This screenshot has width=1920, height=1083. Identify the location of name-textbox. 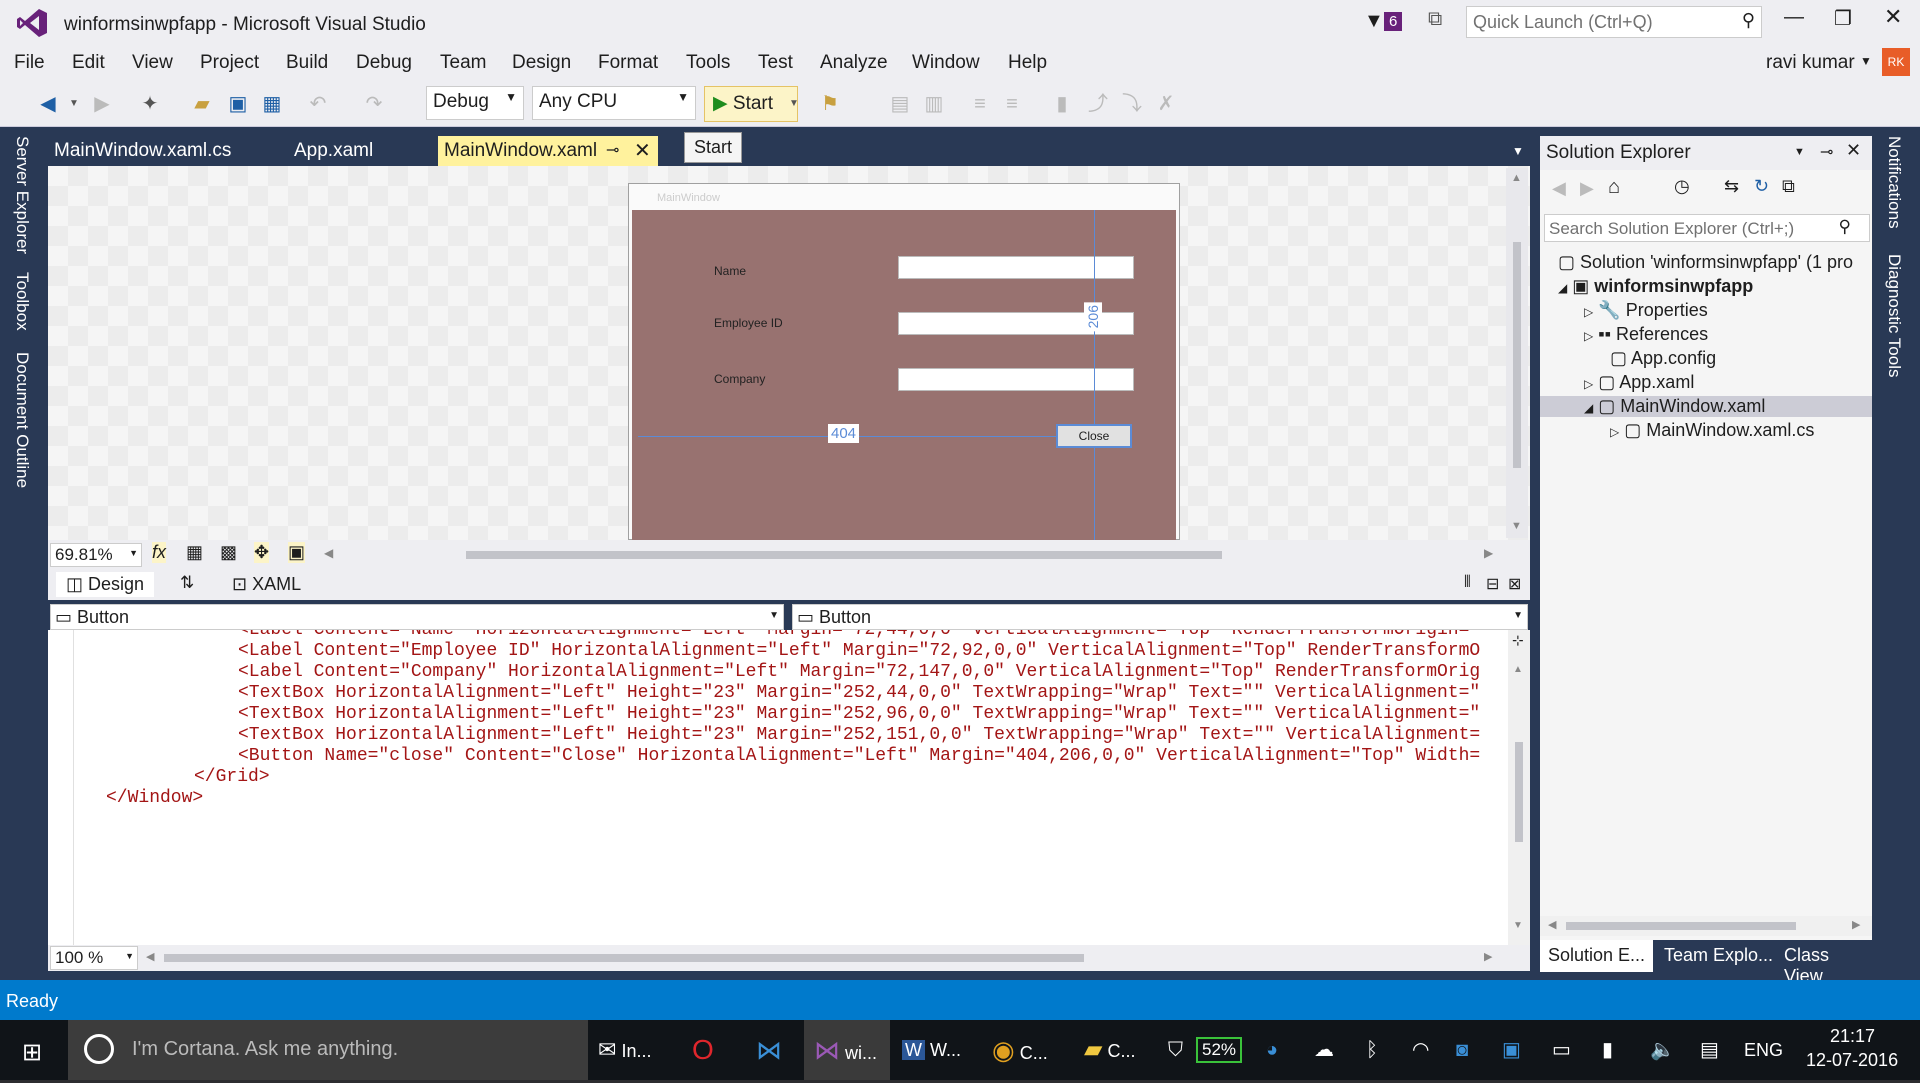
(1016, 267).